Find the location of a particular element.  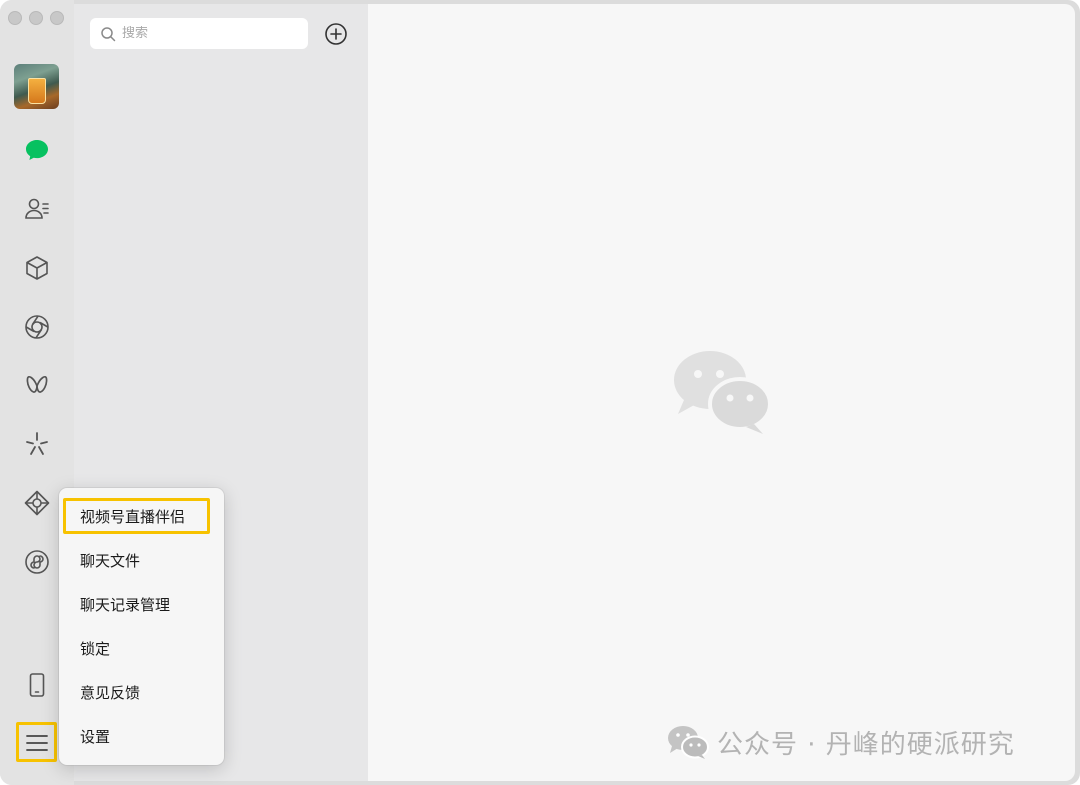

menu-item-feedback: 意见反馈 is located at coordinates (141, 692).